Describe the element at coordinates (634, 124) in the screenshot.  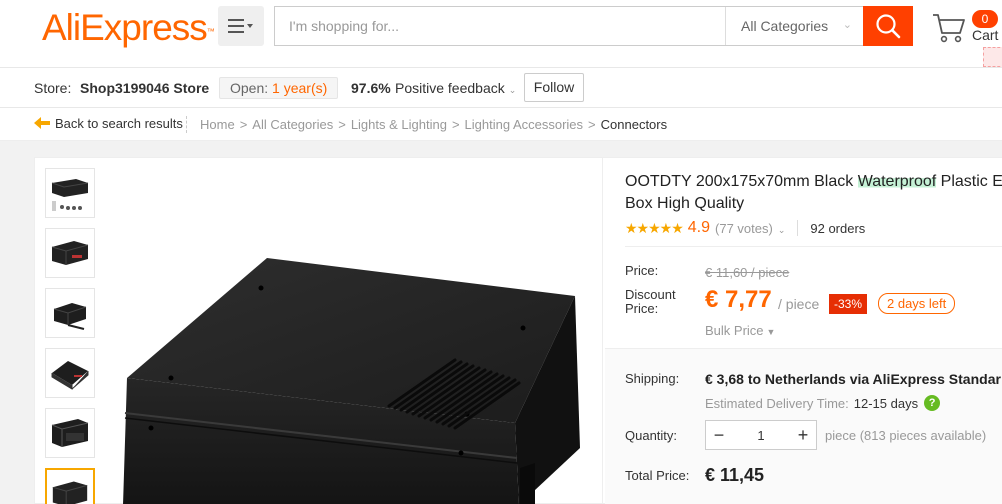
I see `breadcrumb-connectors: Connectors` at that location.